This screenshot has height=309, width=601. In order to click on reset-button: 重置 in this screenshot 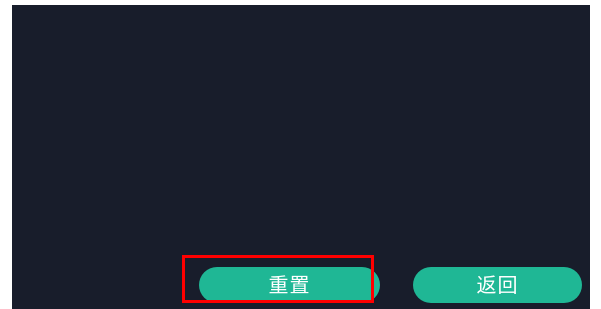, I will do `click(289, 285)`.